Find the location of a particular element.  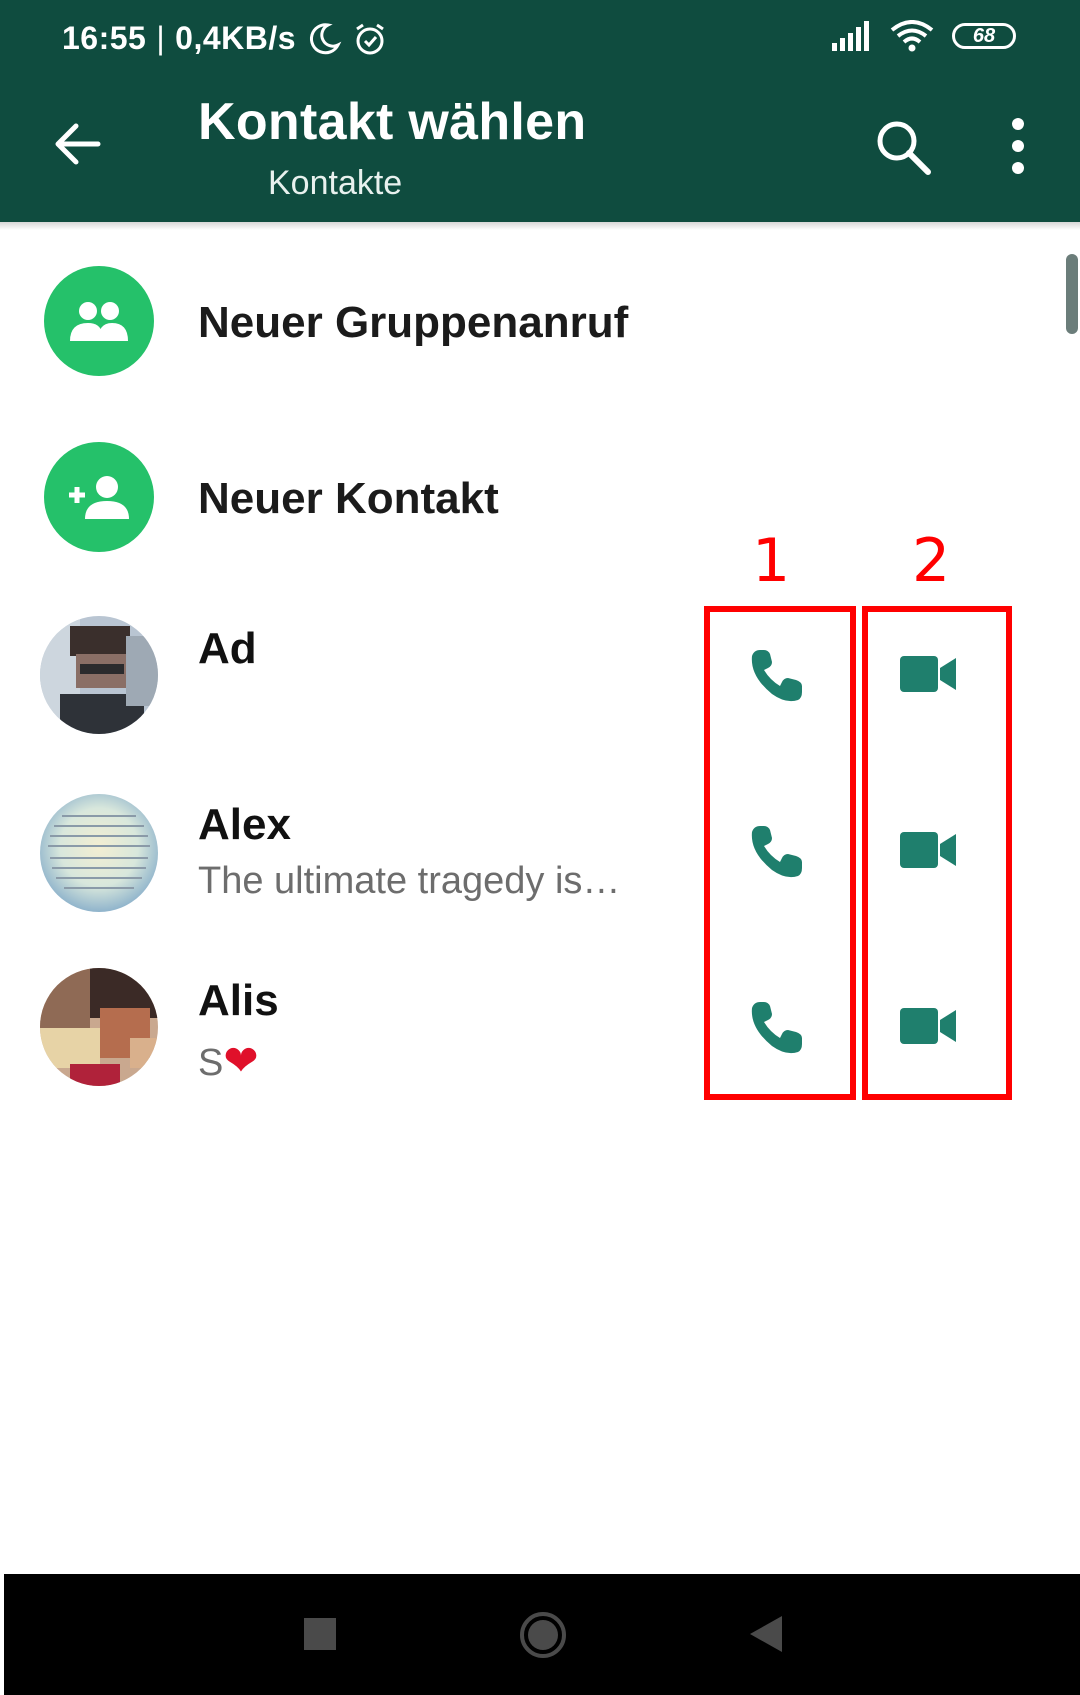

new-group-call-row: Neuer Gruppenanruf is located at coordinates (540, 322).